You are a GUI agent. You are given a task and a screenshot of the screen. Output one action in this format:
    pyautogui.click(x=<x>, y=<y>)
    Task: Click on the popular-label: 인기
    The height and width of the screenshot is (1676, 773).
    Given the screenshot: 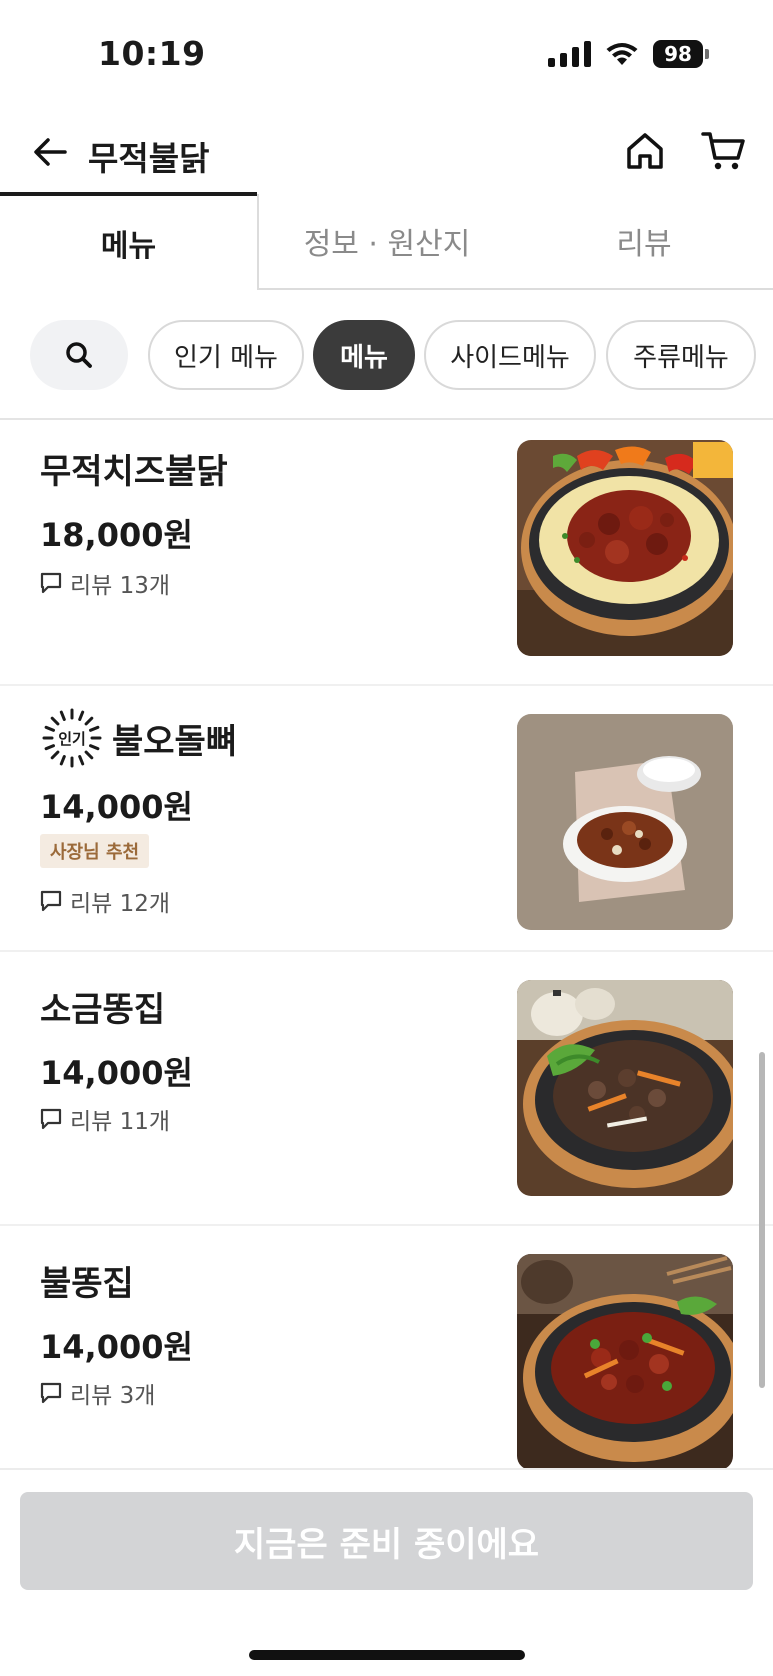 What is the action you would take?
    pyautogui.click(x=72, y=738)
    